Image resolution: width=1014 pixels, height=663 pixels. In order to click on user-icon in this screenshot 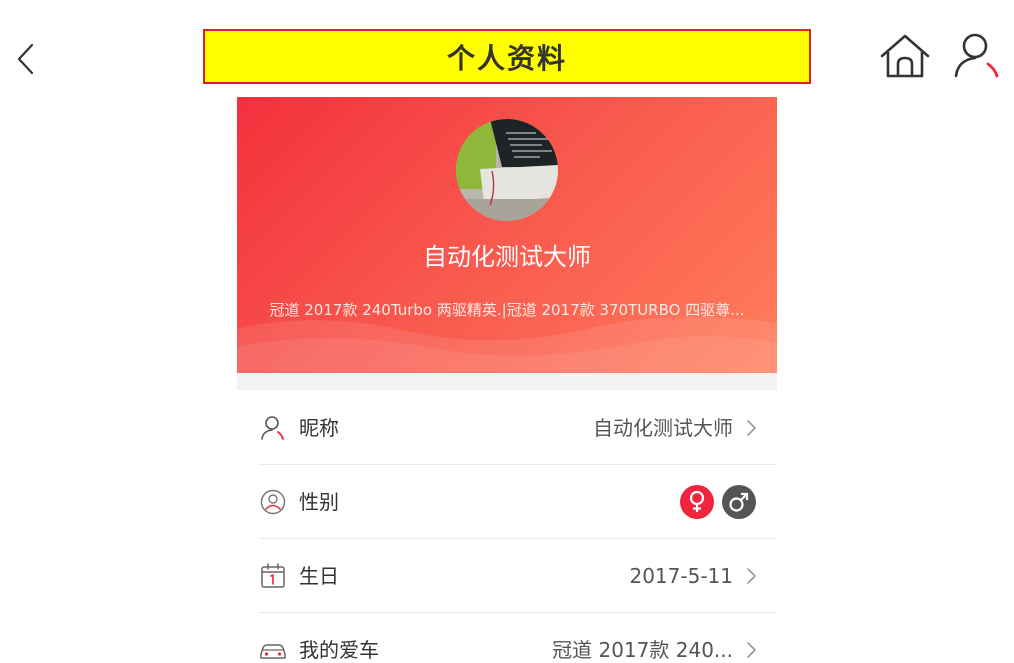, I will do `click(976, 55)`.